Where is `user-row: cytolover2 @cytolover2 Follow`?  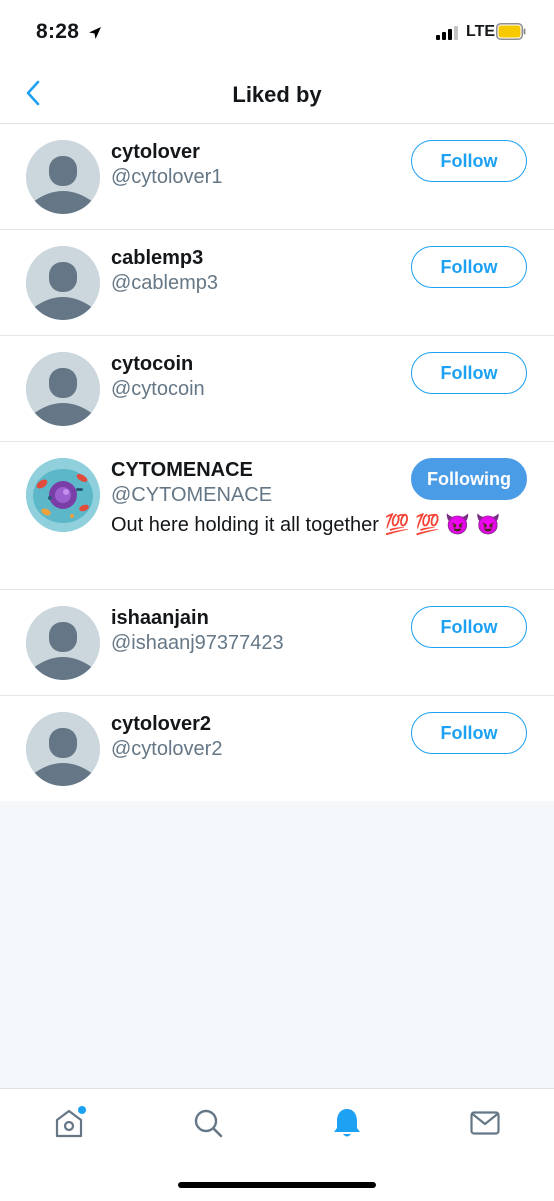
user-row: cytolover2 @cytolover2 Follow is located at coordinates (277, 748).